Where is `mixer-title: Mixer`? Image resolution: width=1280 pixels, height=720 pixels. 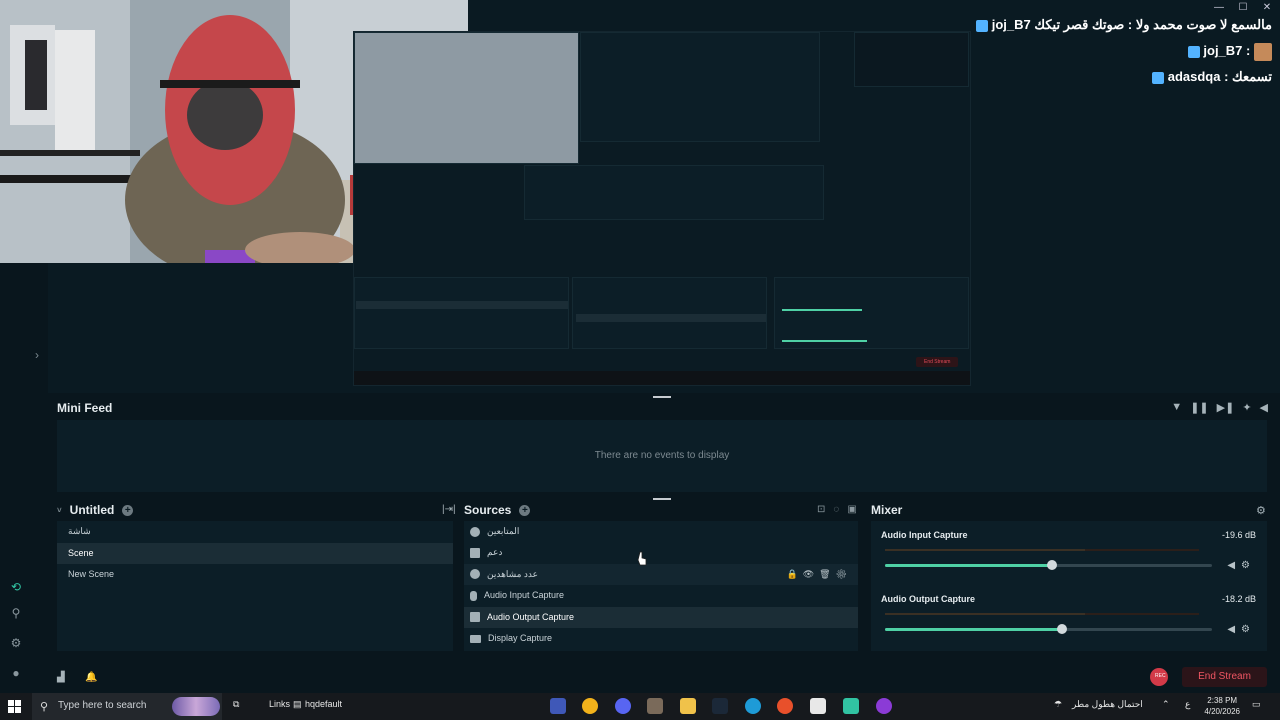
mixer-title: Mixer is located at coordinates (887, 510).